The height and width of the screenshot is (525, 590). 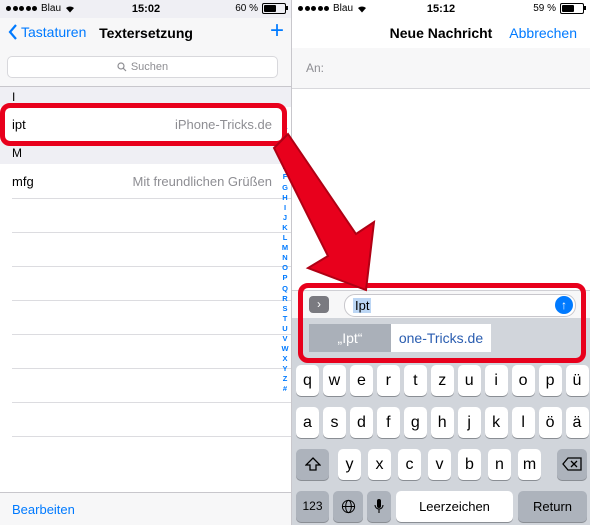 What do you see at coordinates (284, 309) in the screenshot?
I see `index-letter: S` at bounding box center [284, 309].